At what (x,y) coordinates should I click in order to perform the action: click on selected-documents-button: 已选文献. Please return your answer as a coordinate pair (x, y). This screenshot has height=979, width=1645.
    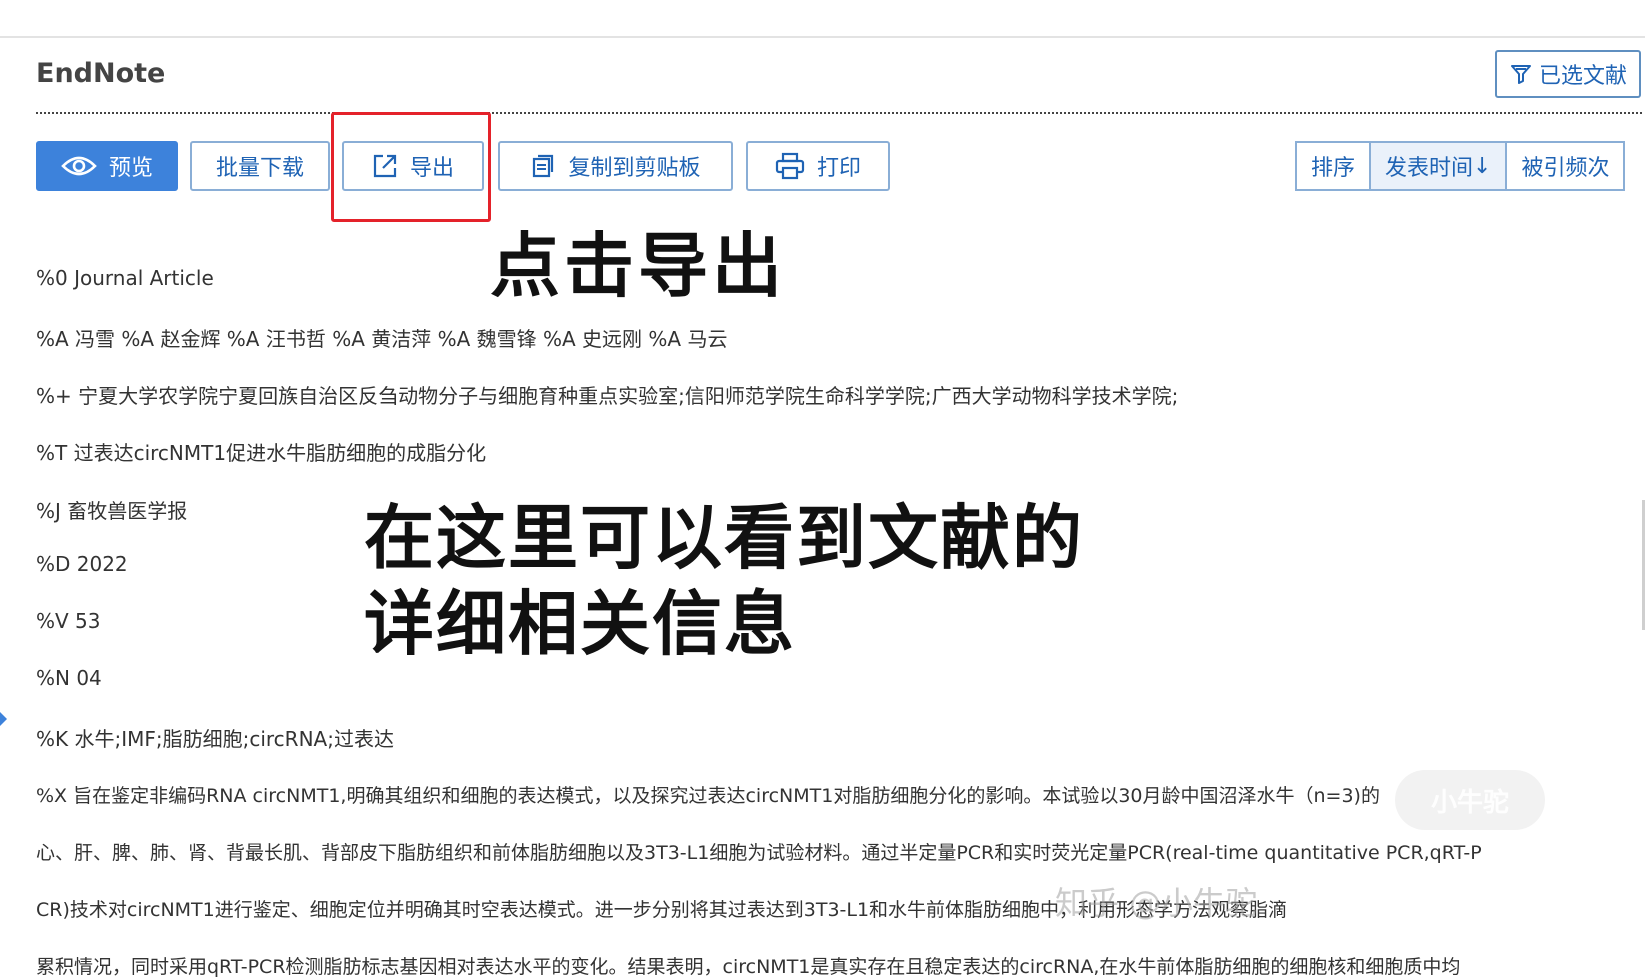
    Looking at the image, I should click on (1568, 74).